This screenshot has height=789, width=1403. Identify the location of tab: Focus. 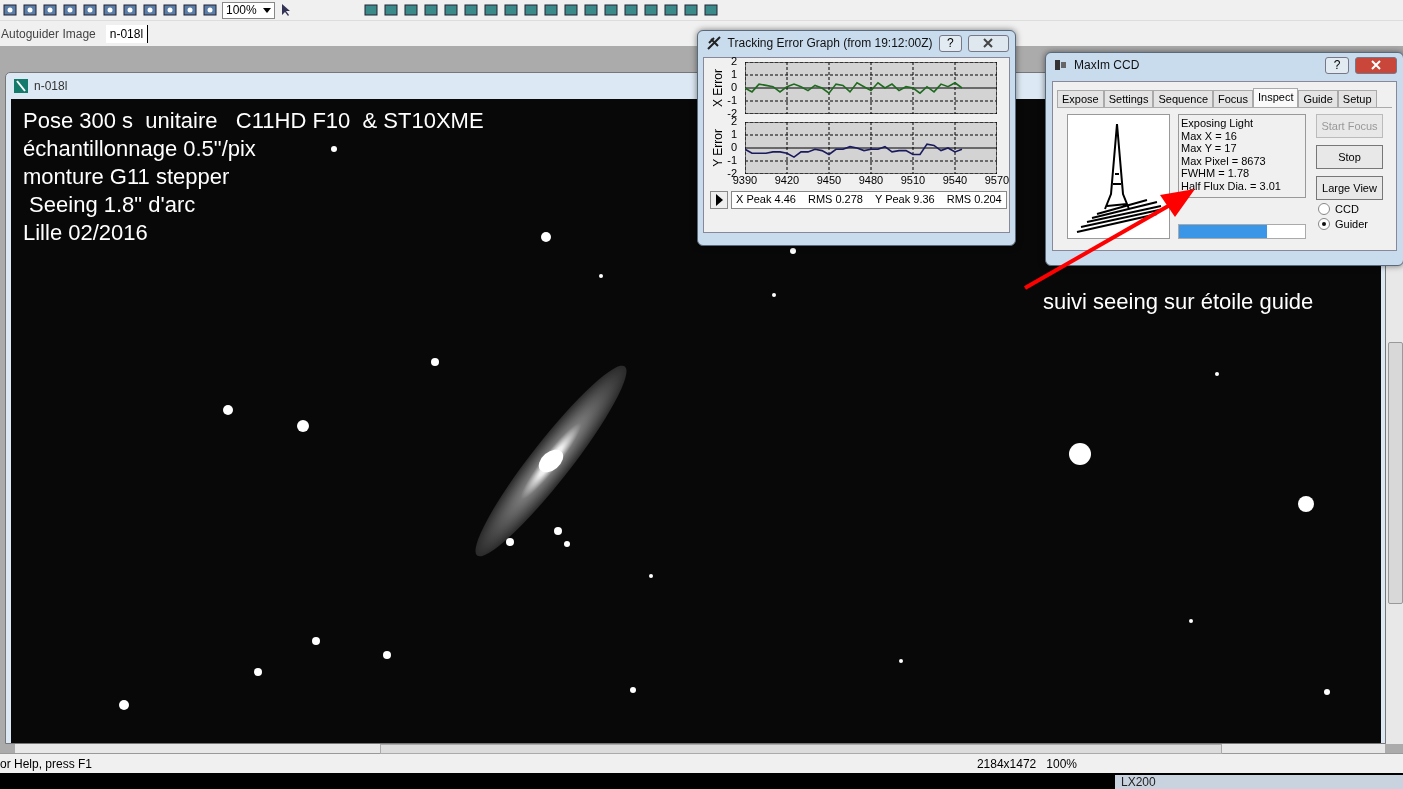
(1233, 98).